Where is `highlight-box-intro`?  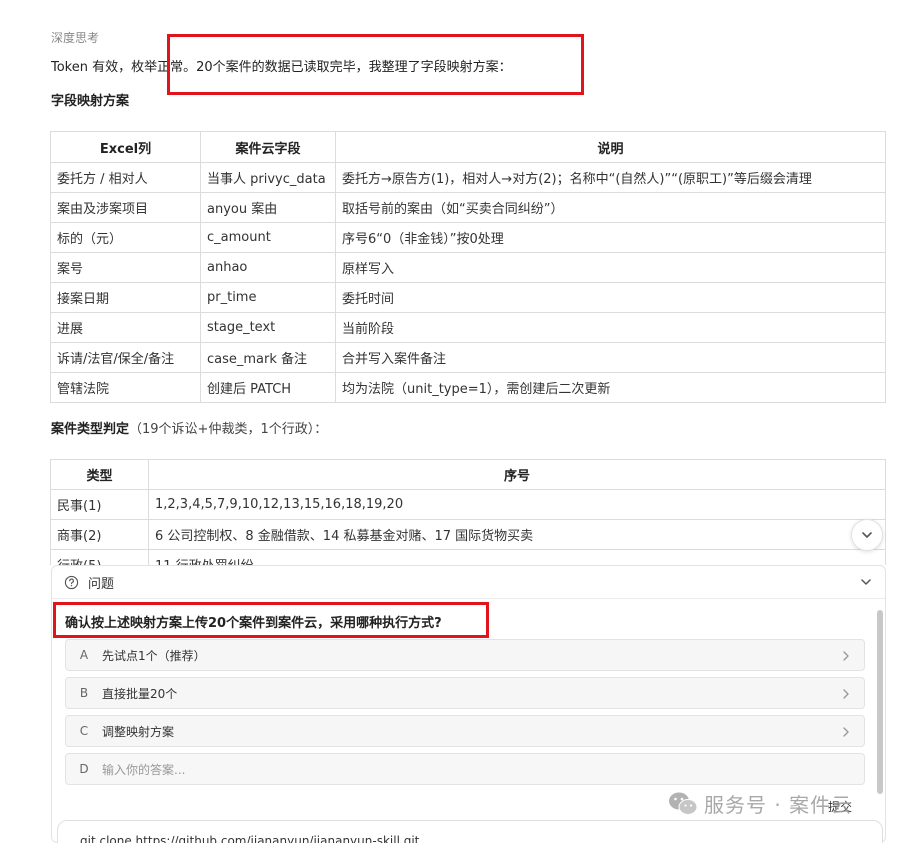 highlight-box-intro is located at coordinates (375, 64).